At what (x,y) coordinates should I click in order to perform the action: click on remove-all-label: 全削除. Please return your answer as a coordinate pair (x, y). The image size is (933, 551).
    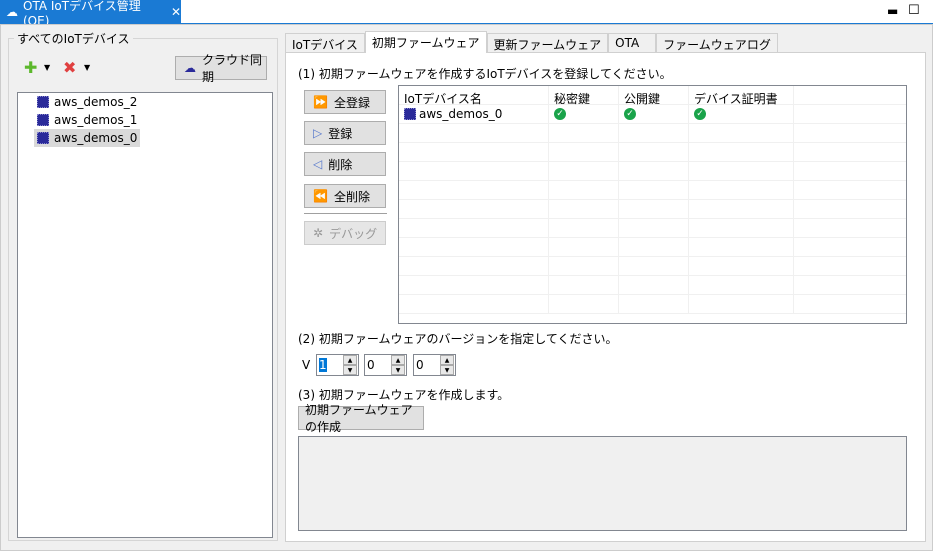
    Looking at the image, I should click on (351, 196).